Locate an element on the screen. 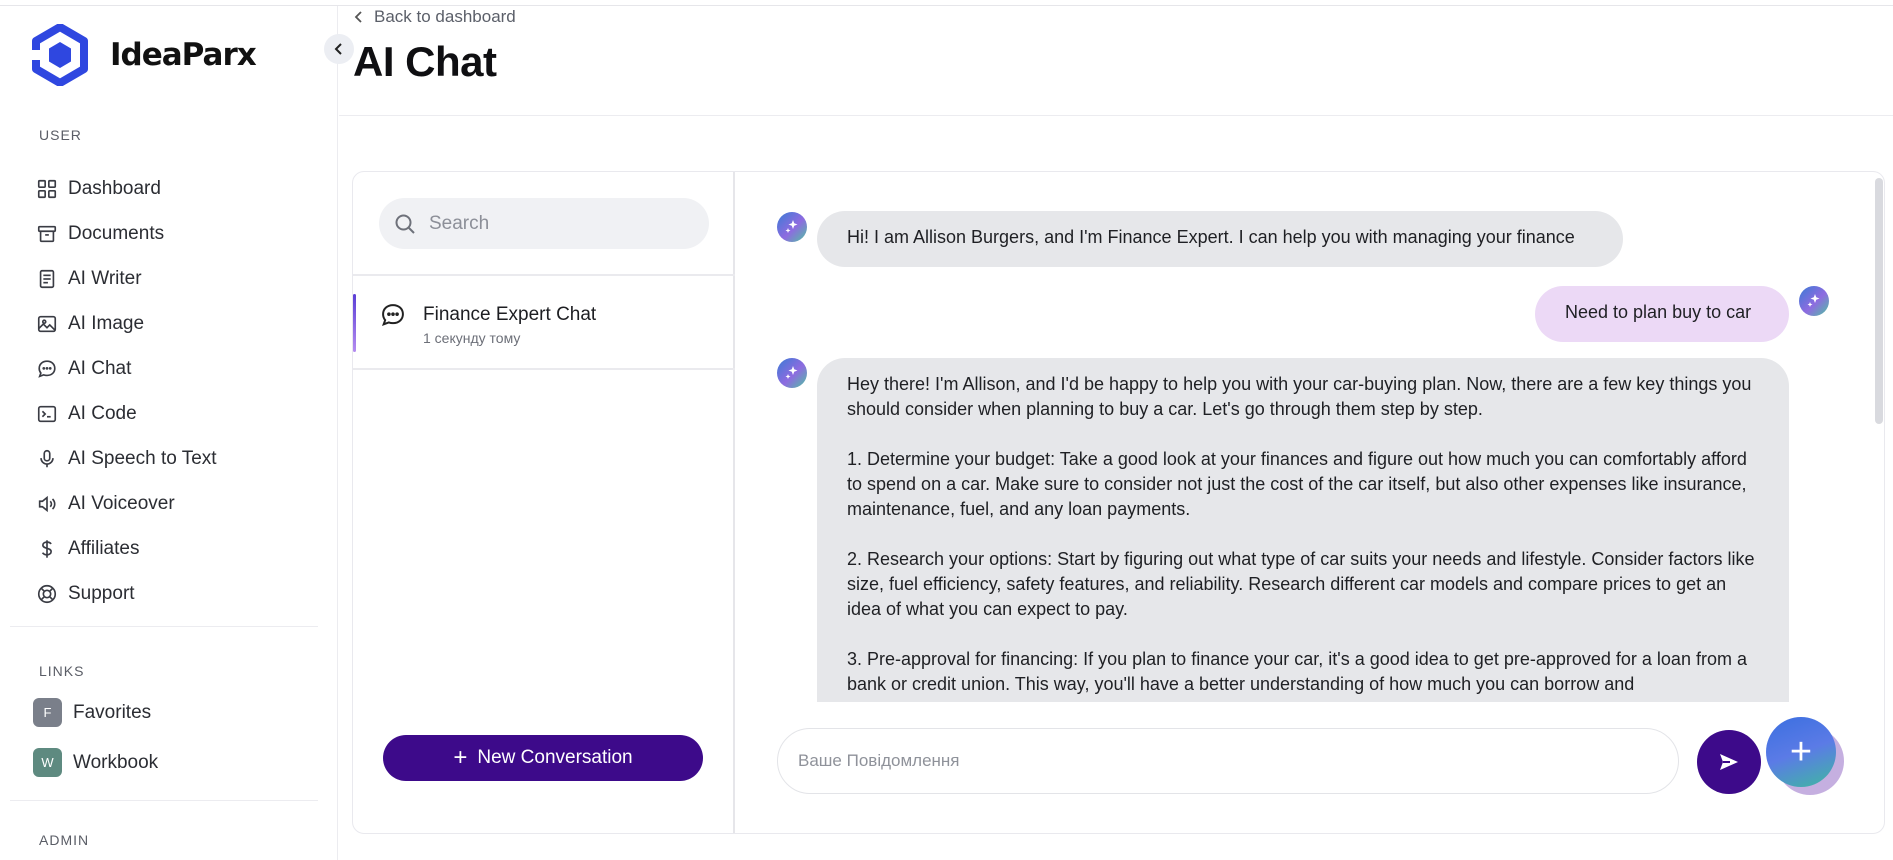 This screenshot has width=1893, height=860. sidebar-item-support: Support is located at coordinates (181, 593).